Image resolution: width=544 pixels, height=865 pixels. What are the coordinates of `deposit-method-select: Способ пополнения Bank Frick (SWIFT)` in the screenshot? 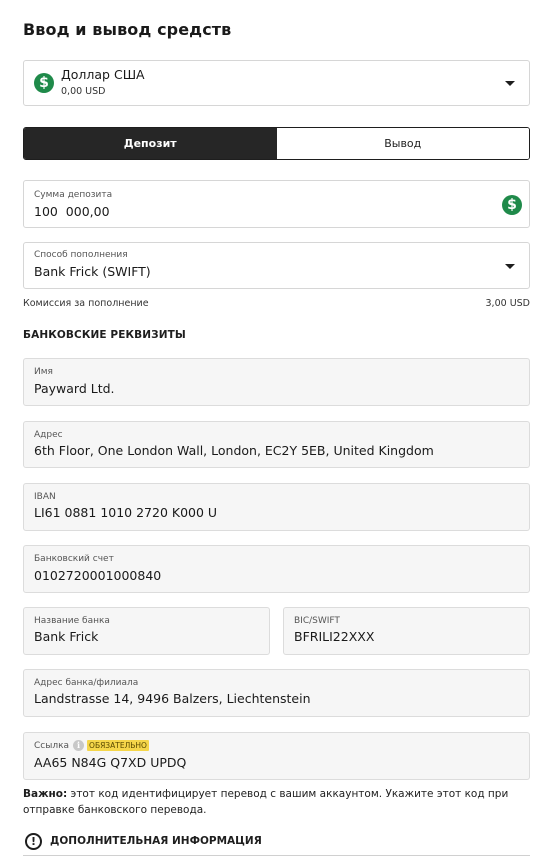 It's located at (276, 265).